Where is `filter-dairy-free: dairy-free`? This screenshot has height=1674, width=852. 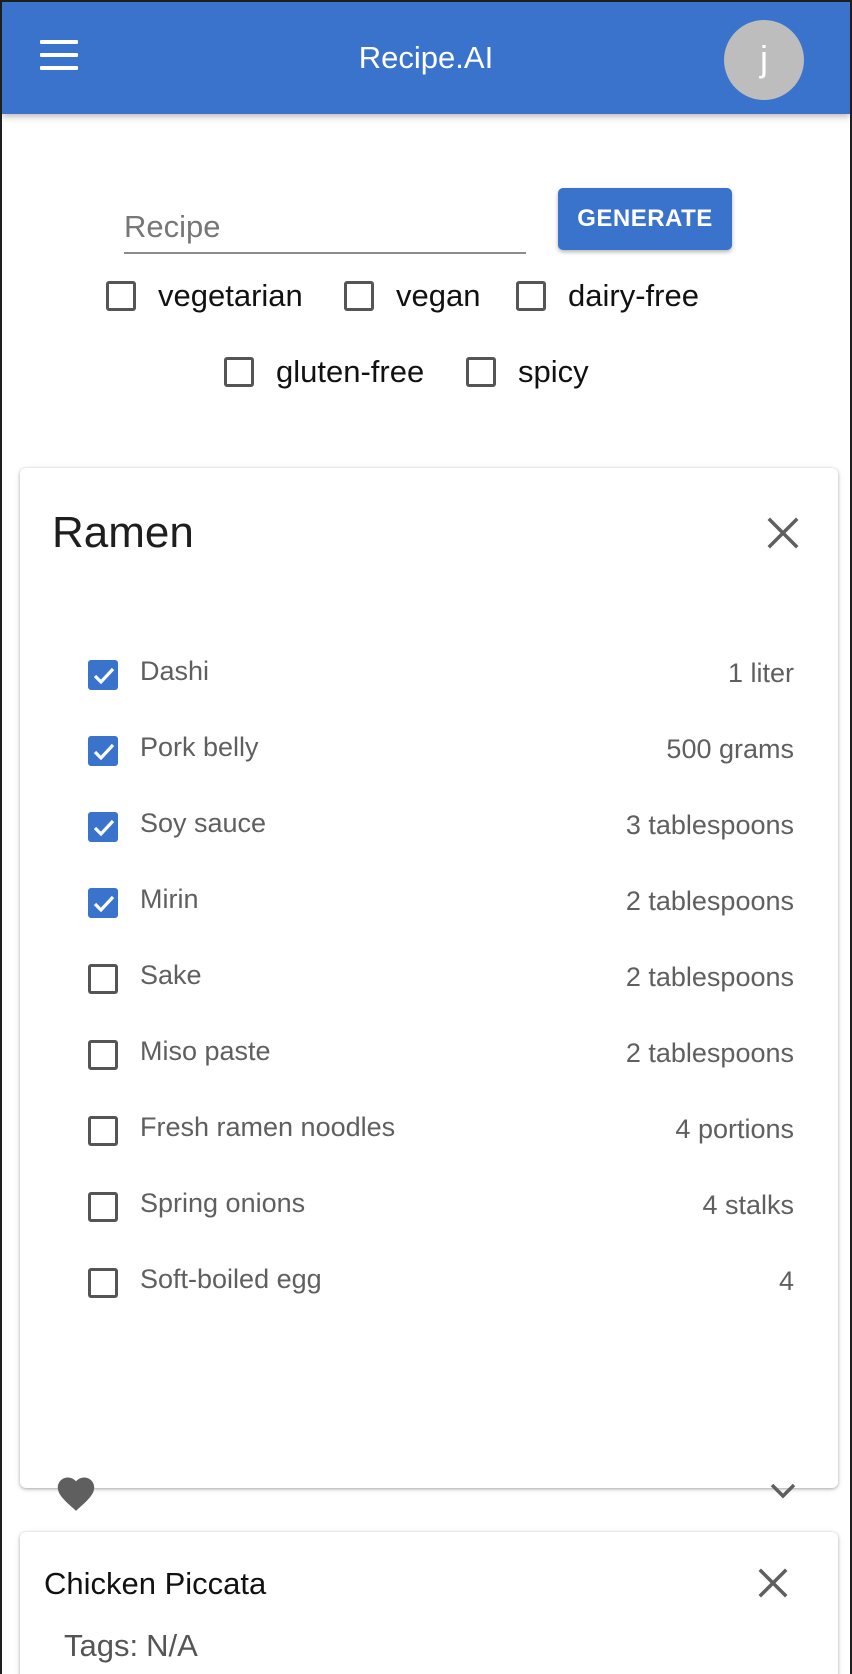
filter-dairy-free: dairy-free is located at coordinates (607, 296).